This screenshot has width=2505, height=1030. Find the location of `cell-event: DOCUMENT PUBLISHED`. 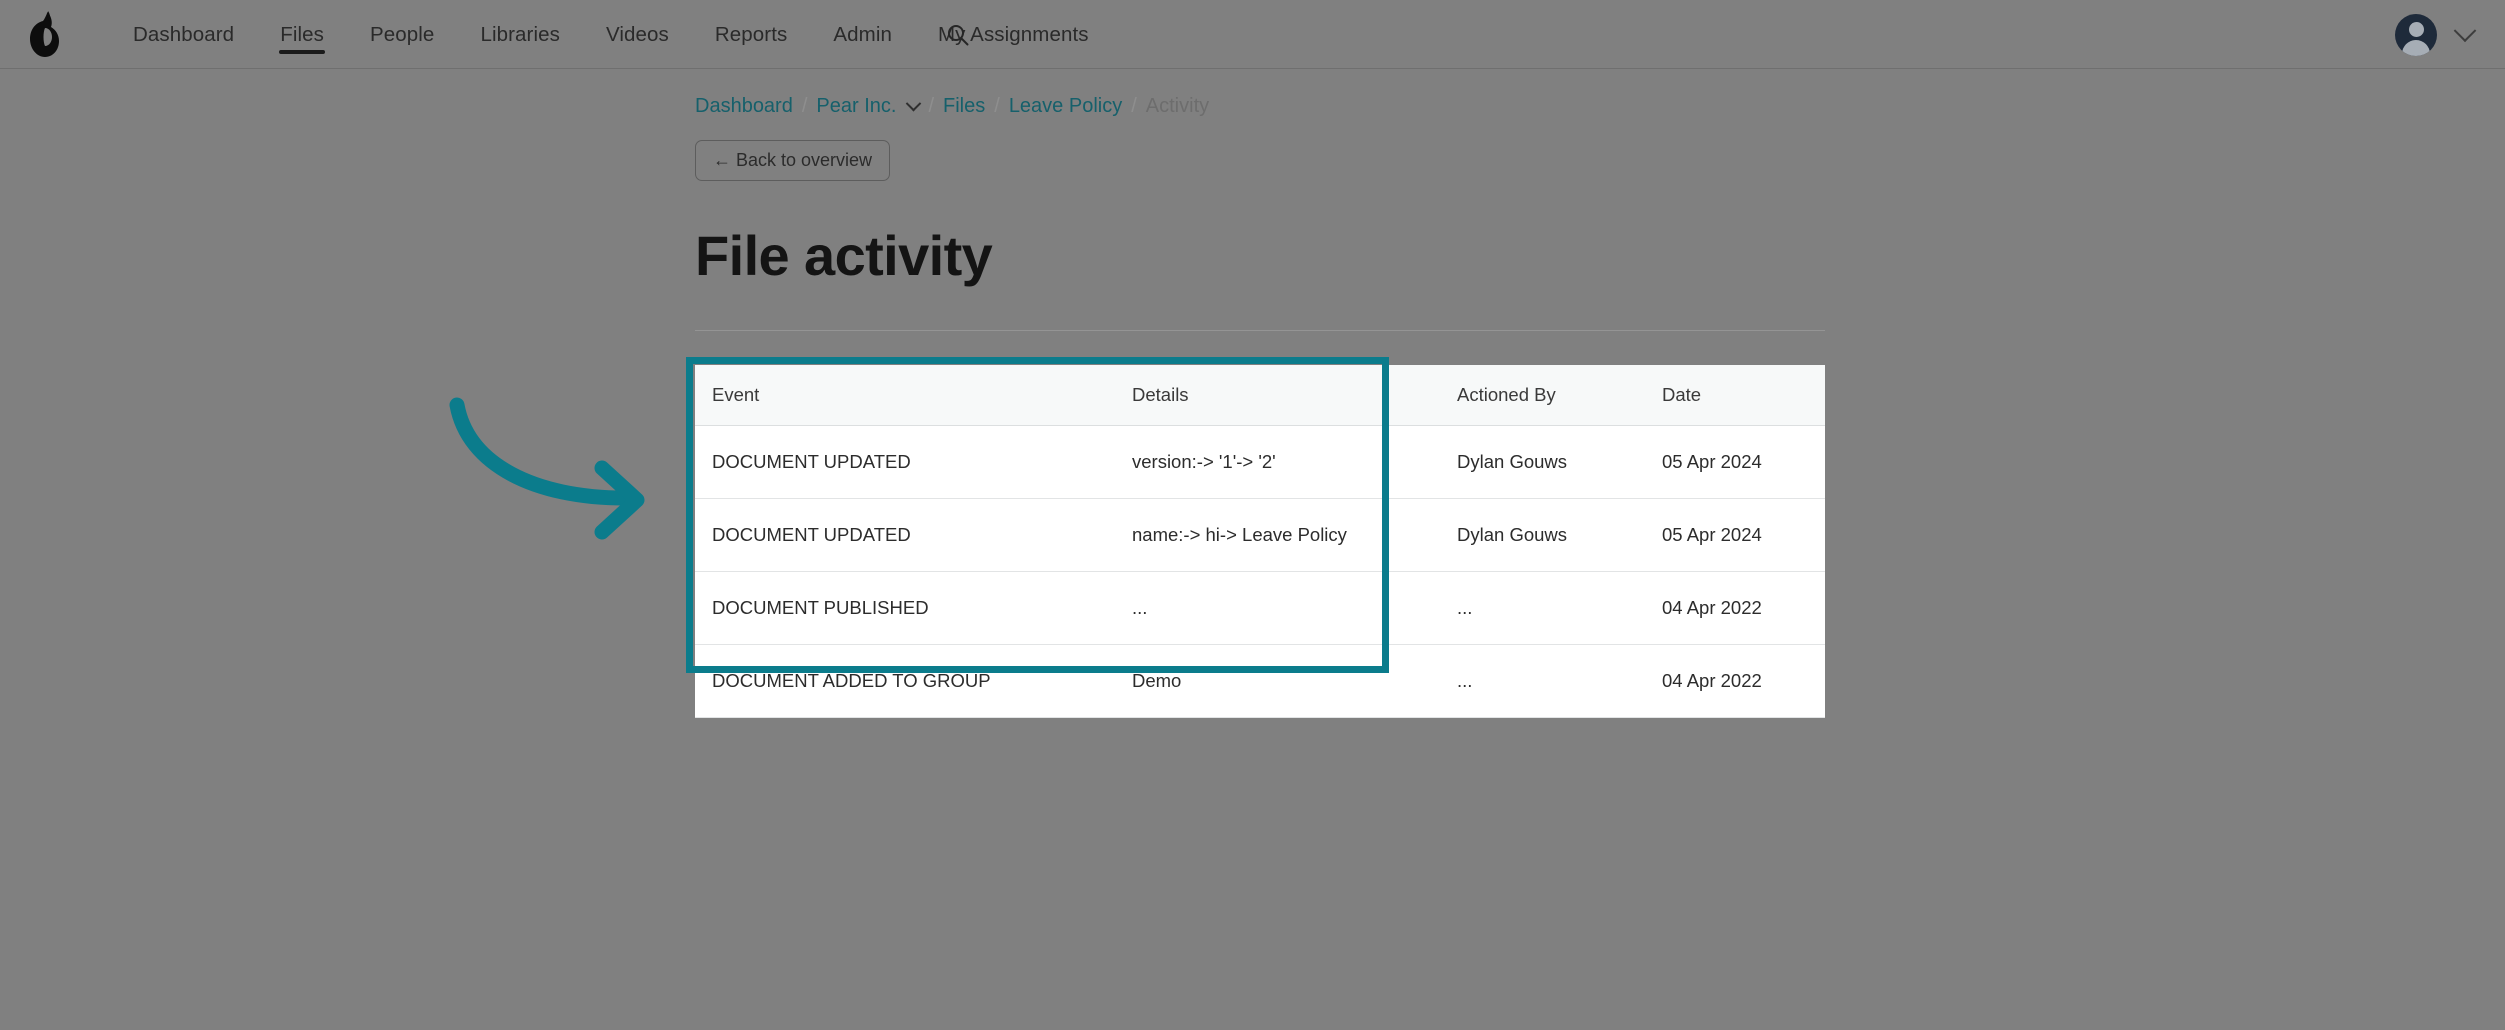

cell-event: DOCUMENT PUBLISHED is located at coordinates (905, 608).